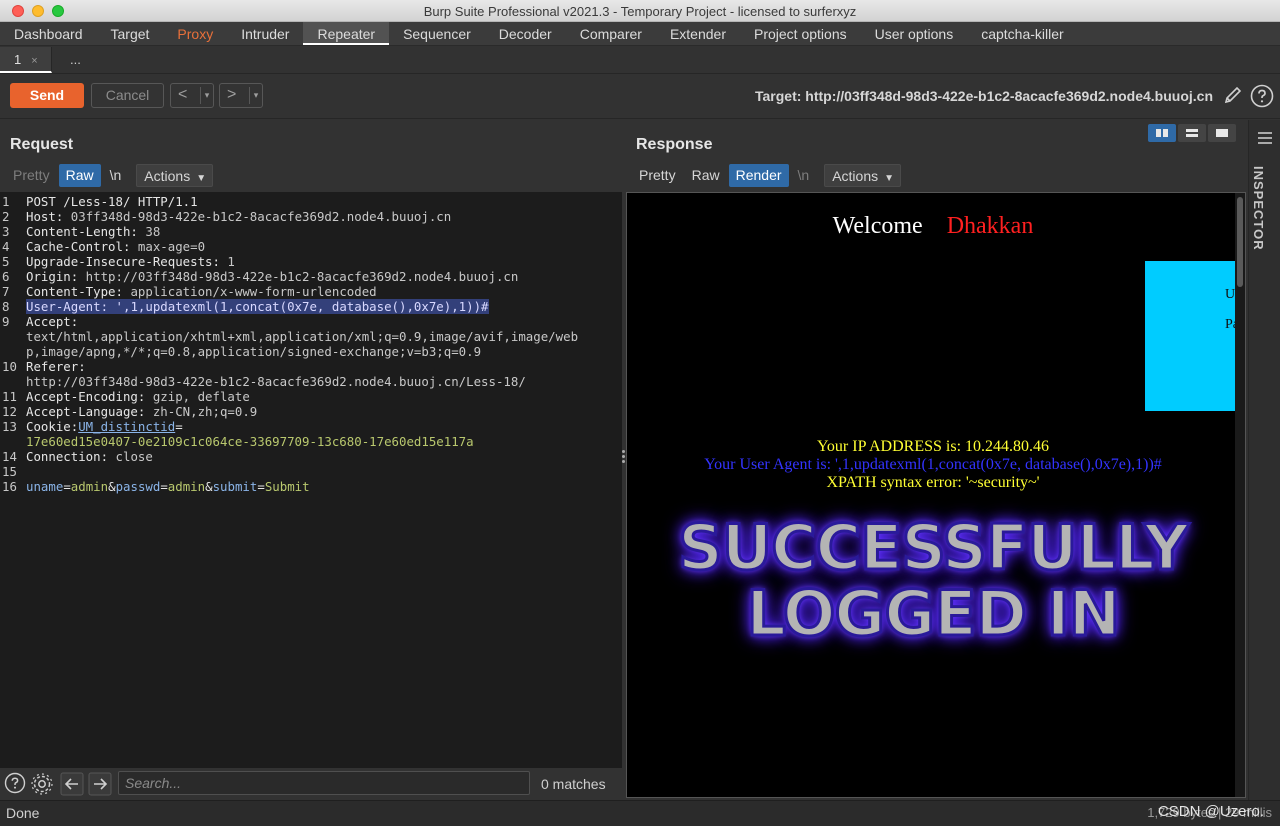 The width and height of the screenshot is (1280, 826). I want to click on response-title: Response, so click(674, 144).